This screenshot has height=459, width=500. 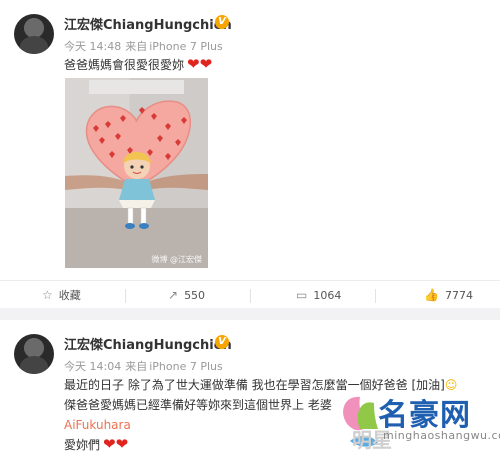 I want to click on comment-count: 1064, so click(x=327, y=295).